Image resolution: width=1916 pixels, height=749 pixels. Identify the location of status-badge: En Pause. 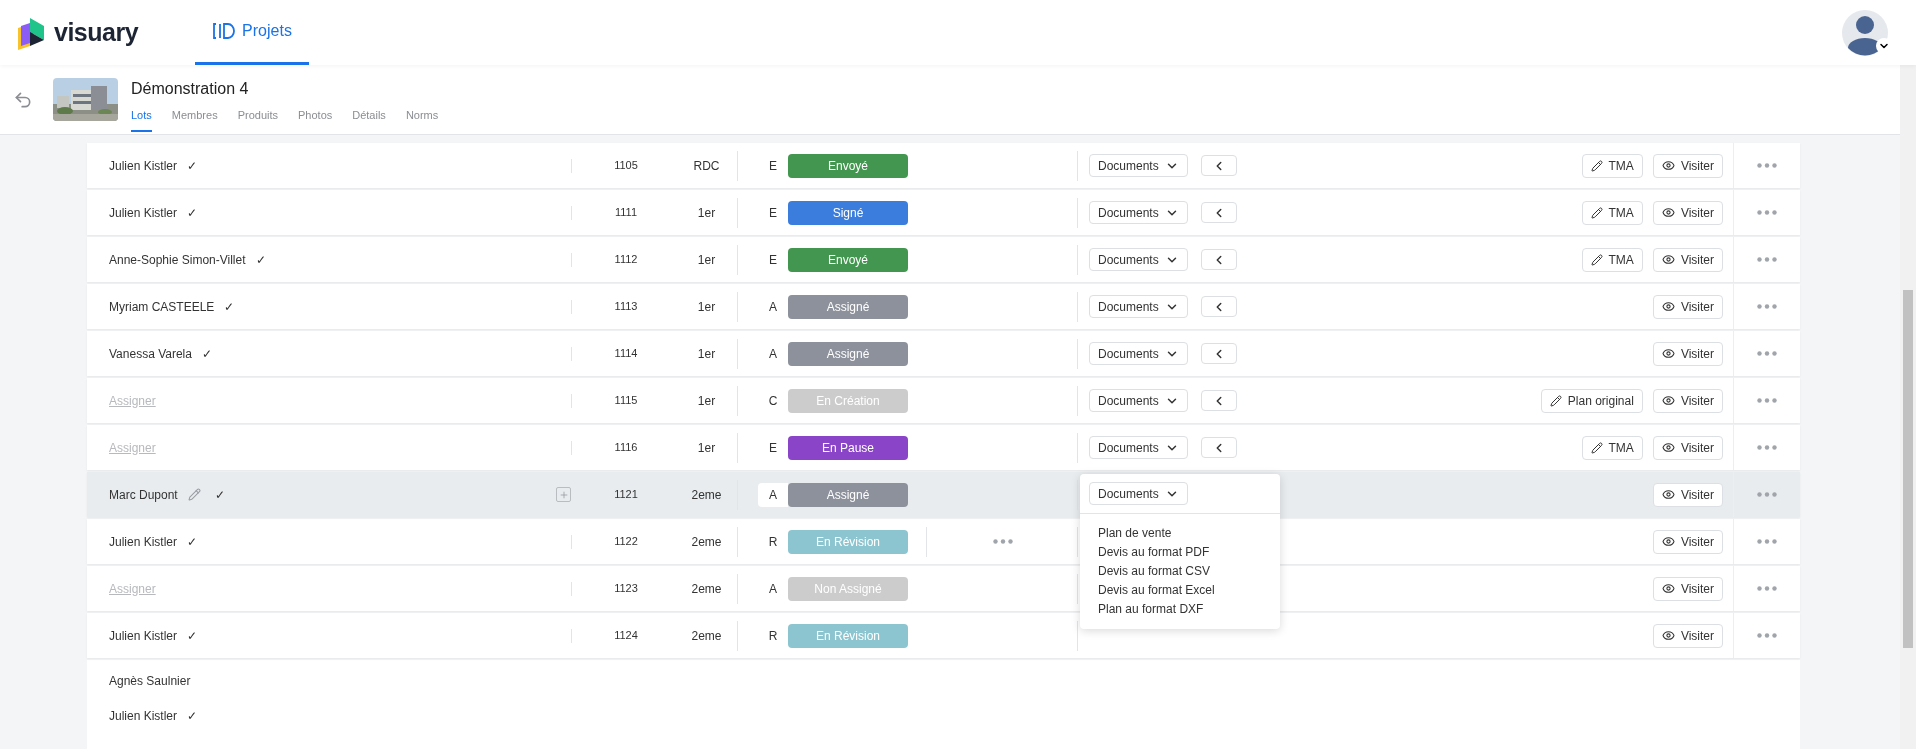
(848, 447).